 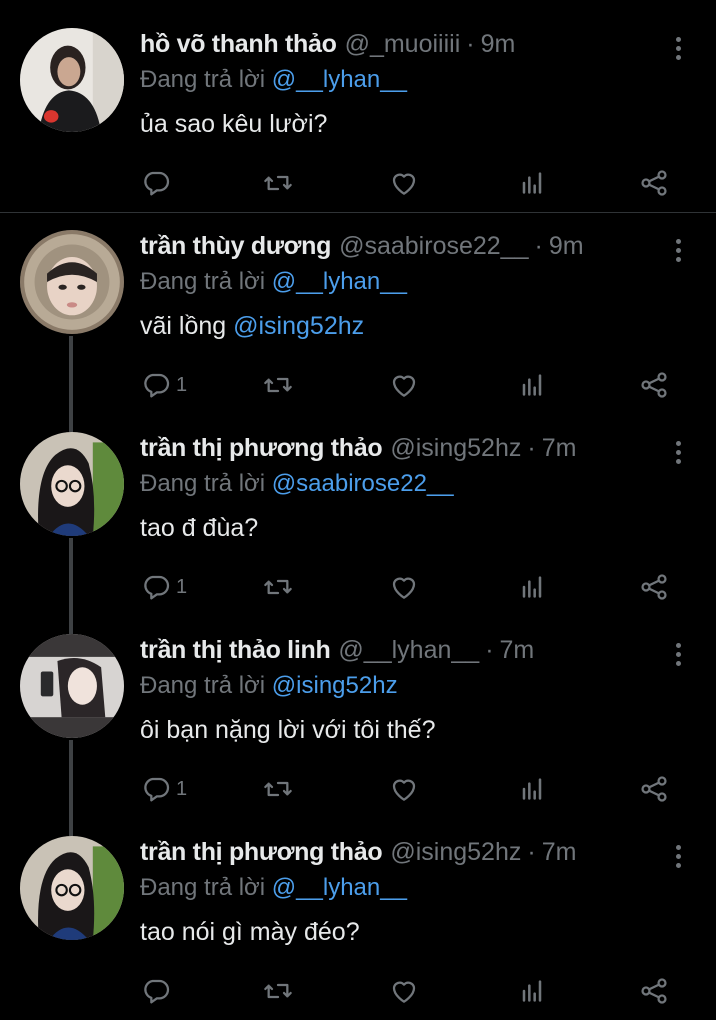 I want to click on display-name: trần thị thảo linh, so click(x=235, y=650).